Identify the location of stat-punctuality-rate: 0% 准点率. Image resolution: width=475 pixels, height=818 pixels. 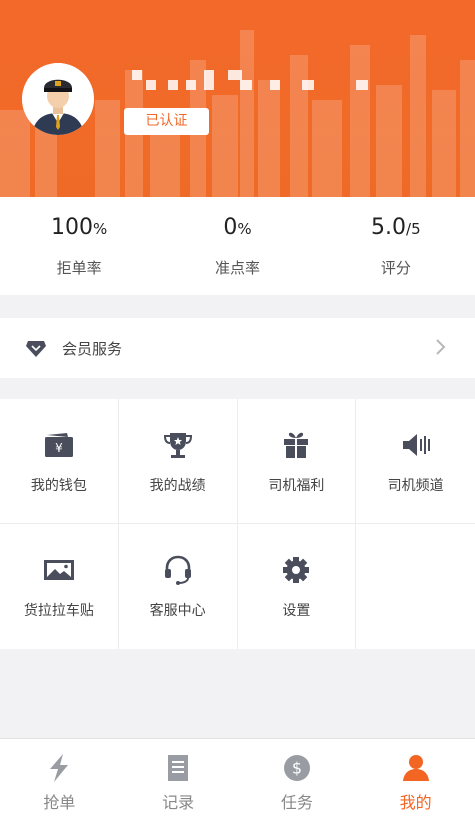
(237, 246).